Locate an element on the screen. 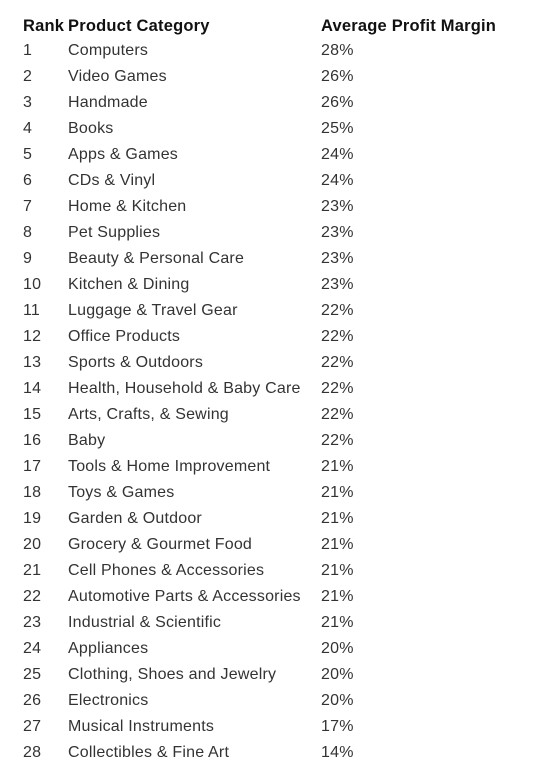 This screenshot has width=538, height=778. category-cell: Beauty & Personal Care is located at coordinates (156, 258).